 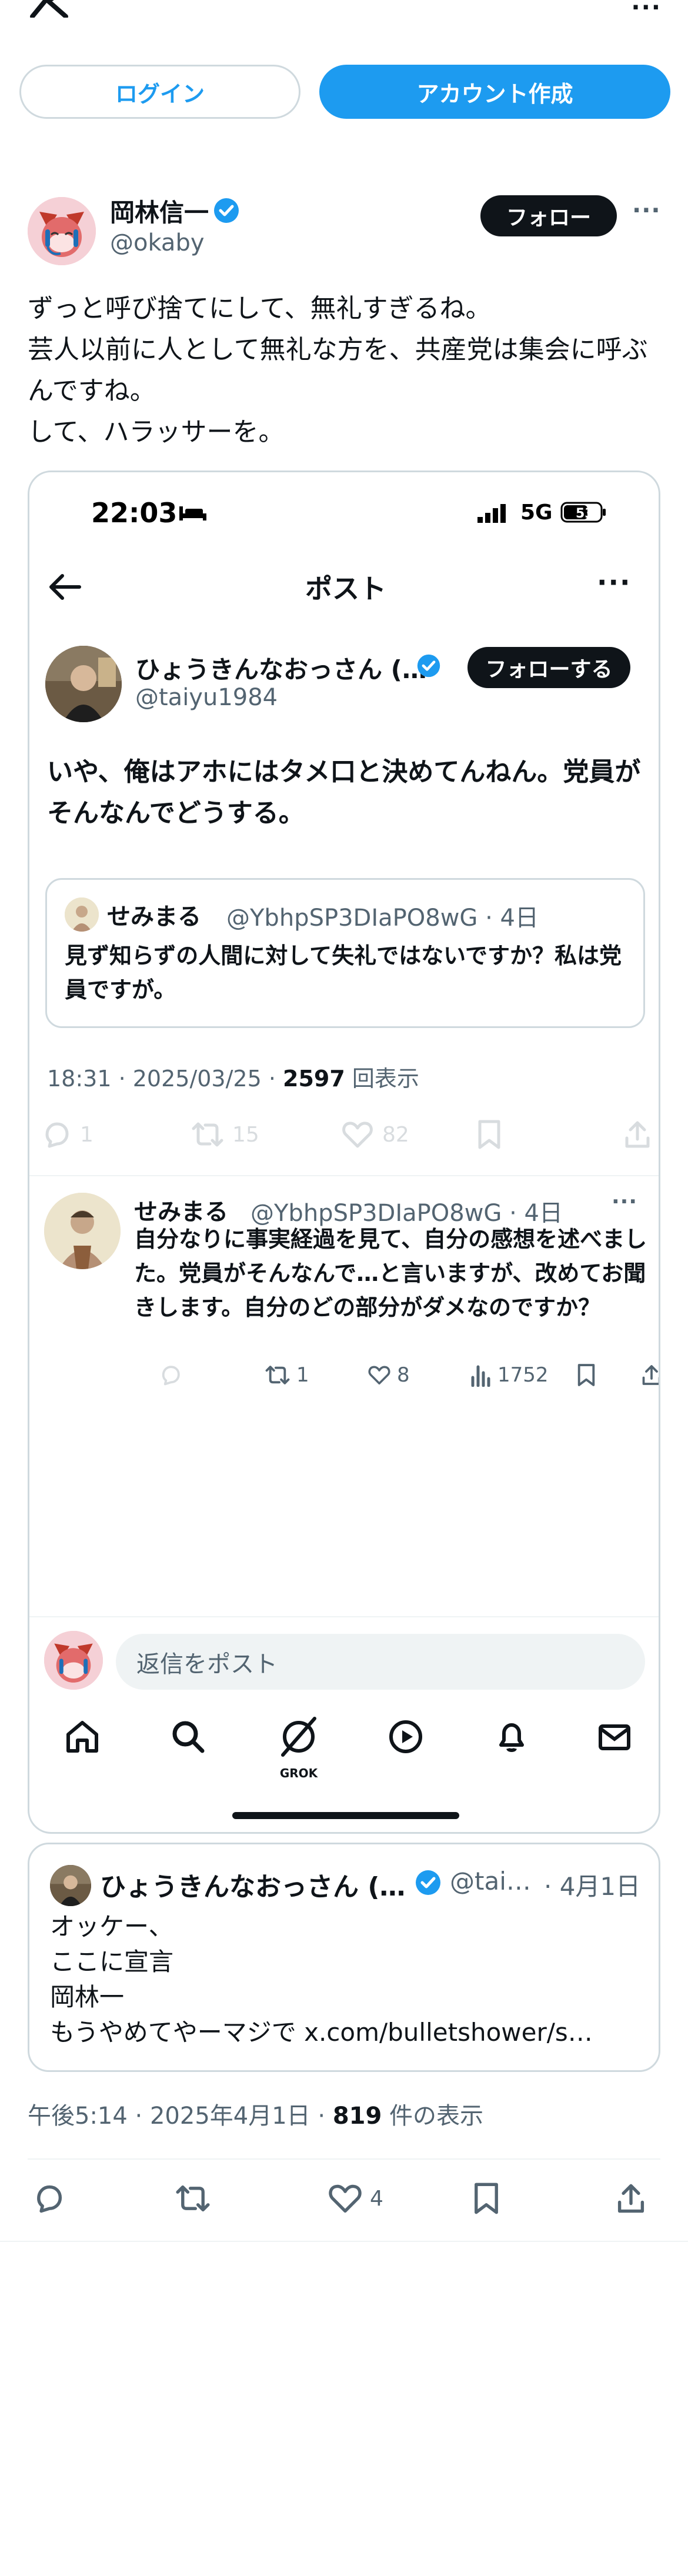 What do you see at coordinates (592, 1886) in the screenshot?
I see `quoted-date: · 4月1日` at bounding box center [592, 1886].